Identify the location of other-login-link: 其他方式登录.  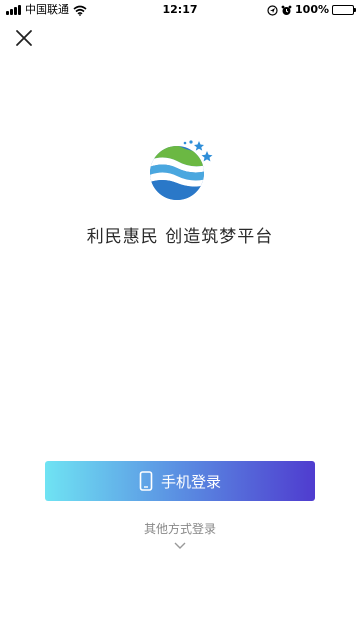
(180, 528).